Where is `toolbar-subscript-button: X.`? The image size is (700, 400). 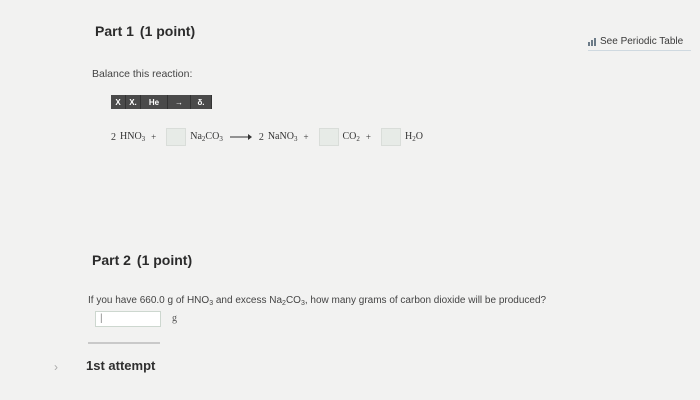 toolbar-subscript-button: X. is located at coordinates (133, 102).